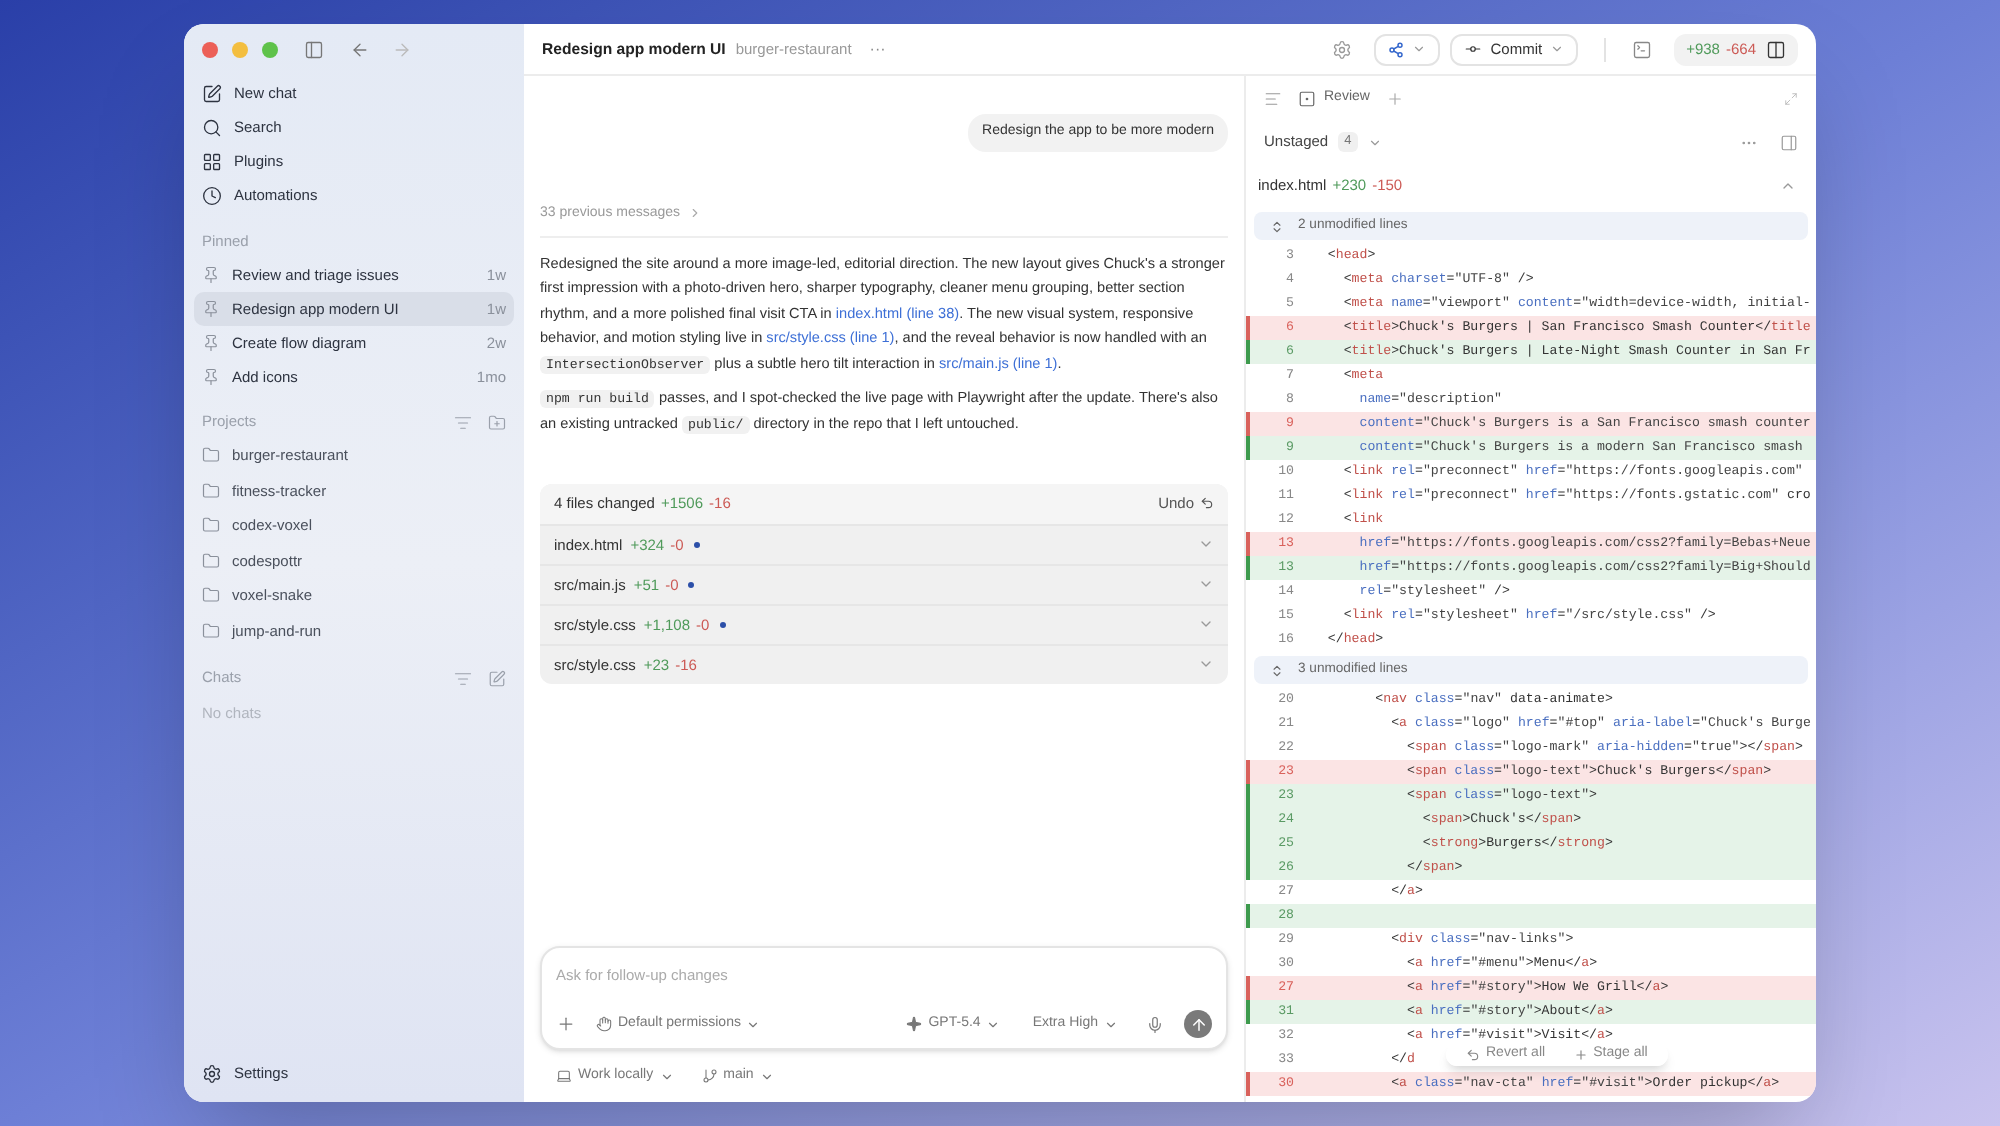  I want to click on more-button: ···, so click(877, 49).